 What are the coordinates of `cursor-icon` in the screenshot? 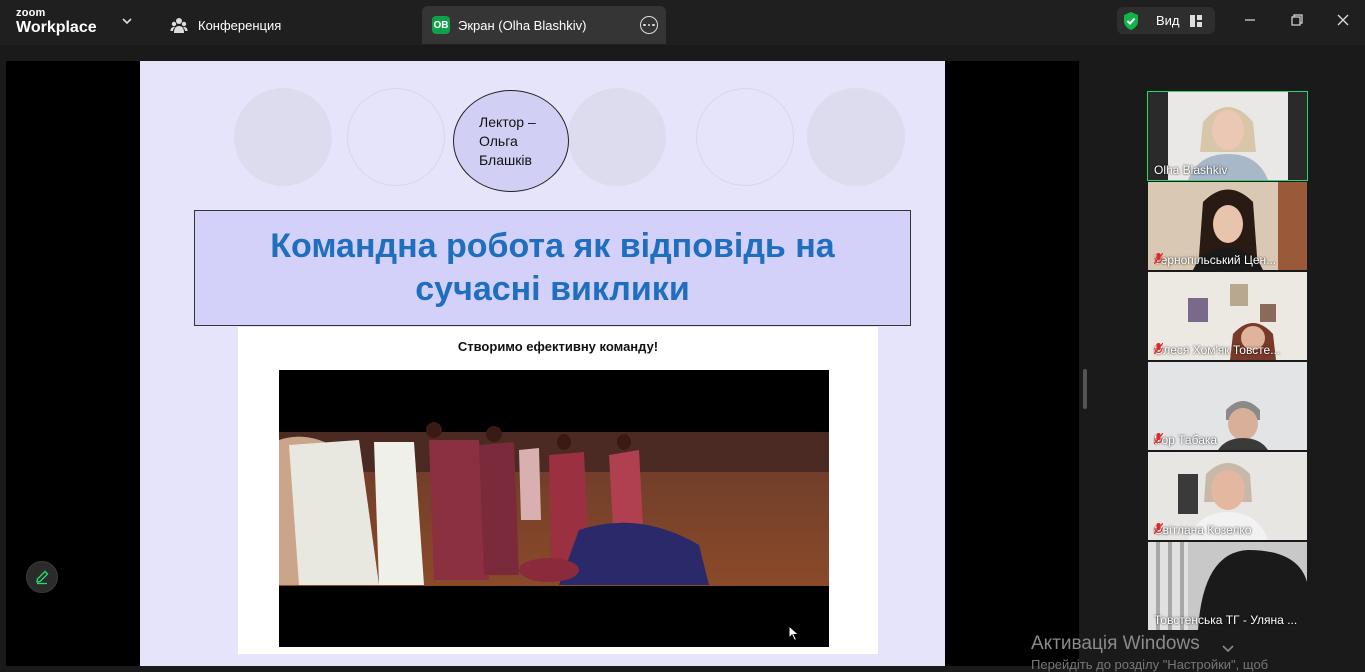 It's located at (794, 633).